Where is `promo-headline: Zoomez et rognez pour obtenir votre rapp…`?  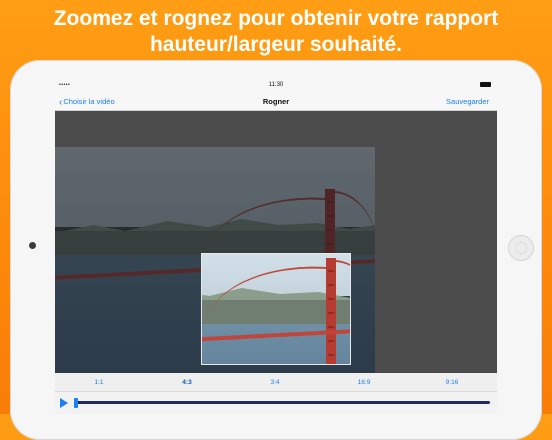 promo-headline: Zoomez et rognez pour obtenir votre rapp… is located at coordinates (276, 31).